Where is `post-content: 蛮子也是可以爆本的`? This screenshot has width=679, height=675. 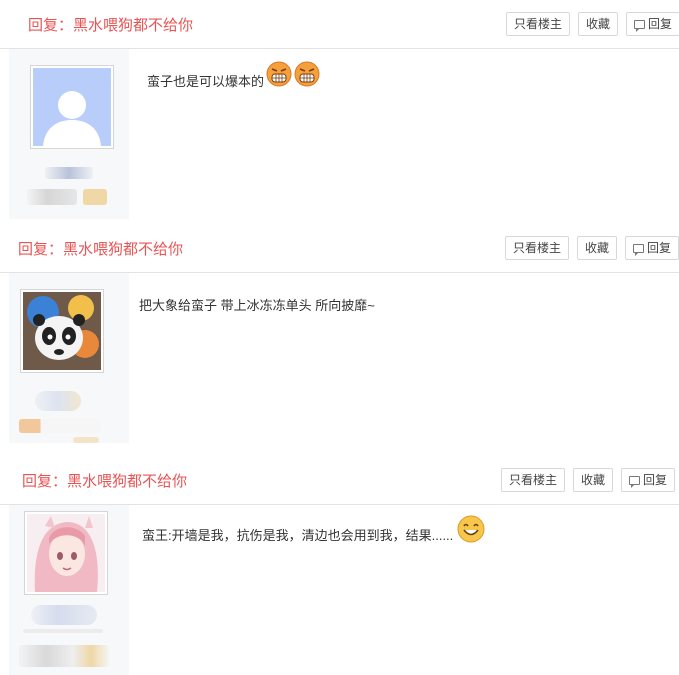 post-content: 蛮子也是可以爆本的 is located at coordinates (233, 75).